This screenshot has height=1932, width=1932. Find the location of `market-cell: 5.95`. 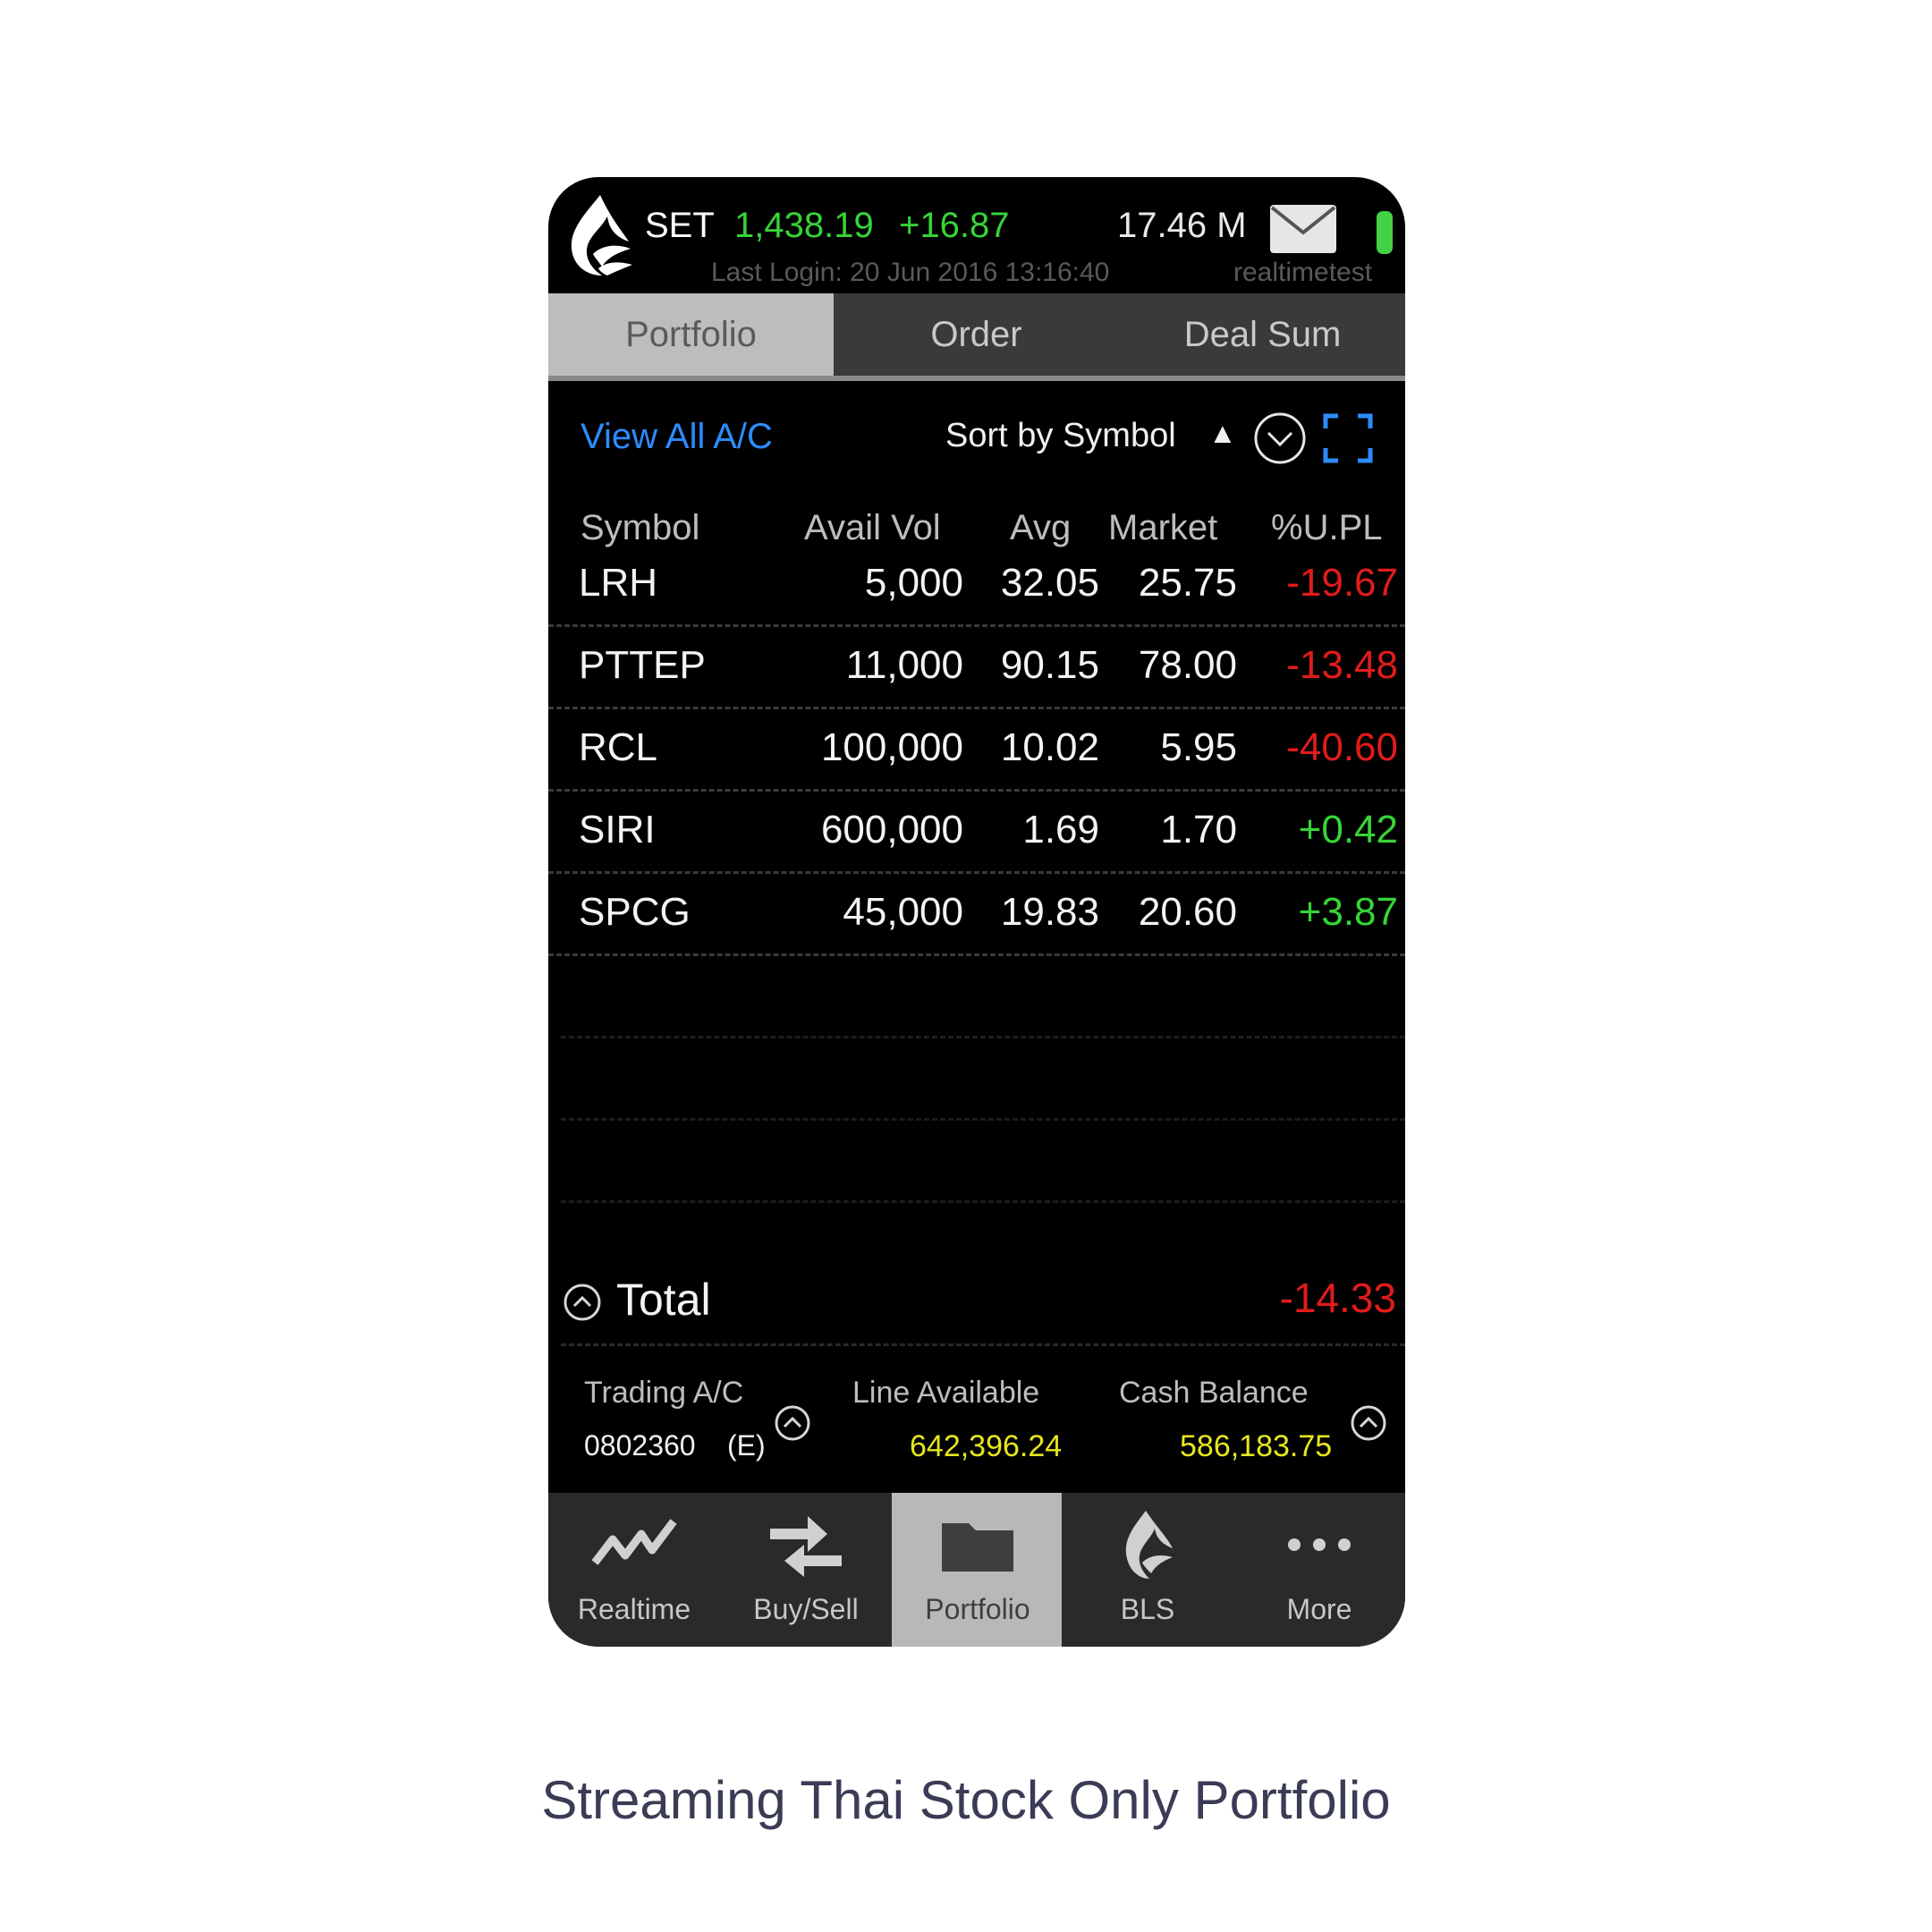

market-cell: 5.95 is located at coordinates (1198, 747).